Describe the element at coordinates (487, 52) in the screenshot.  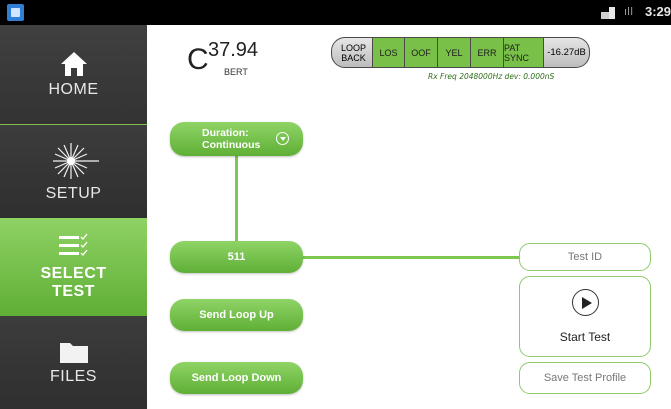
I see `alarm-err: ERR` at that location.